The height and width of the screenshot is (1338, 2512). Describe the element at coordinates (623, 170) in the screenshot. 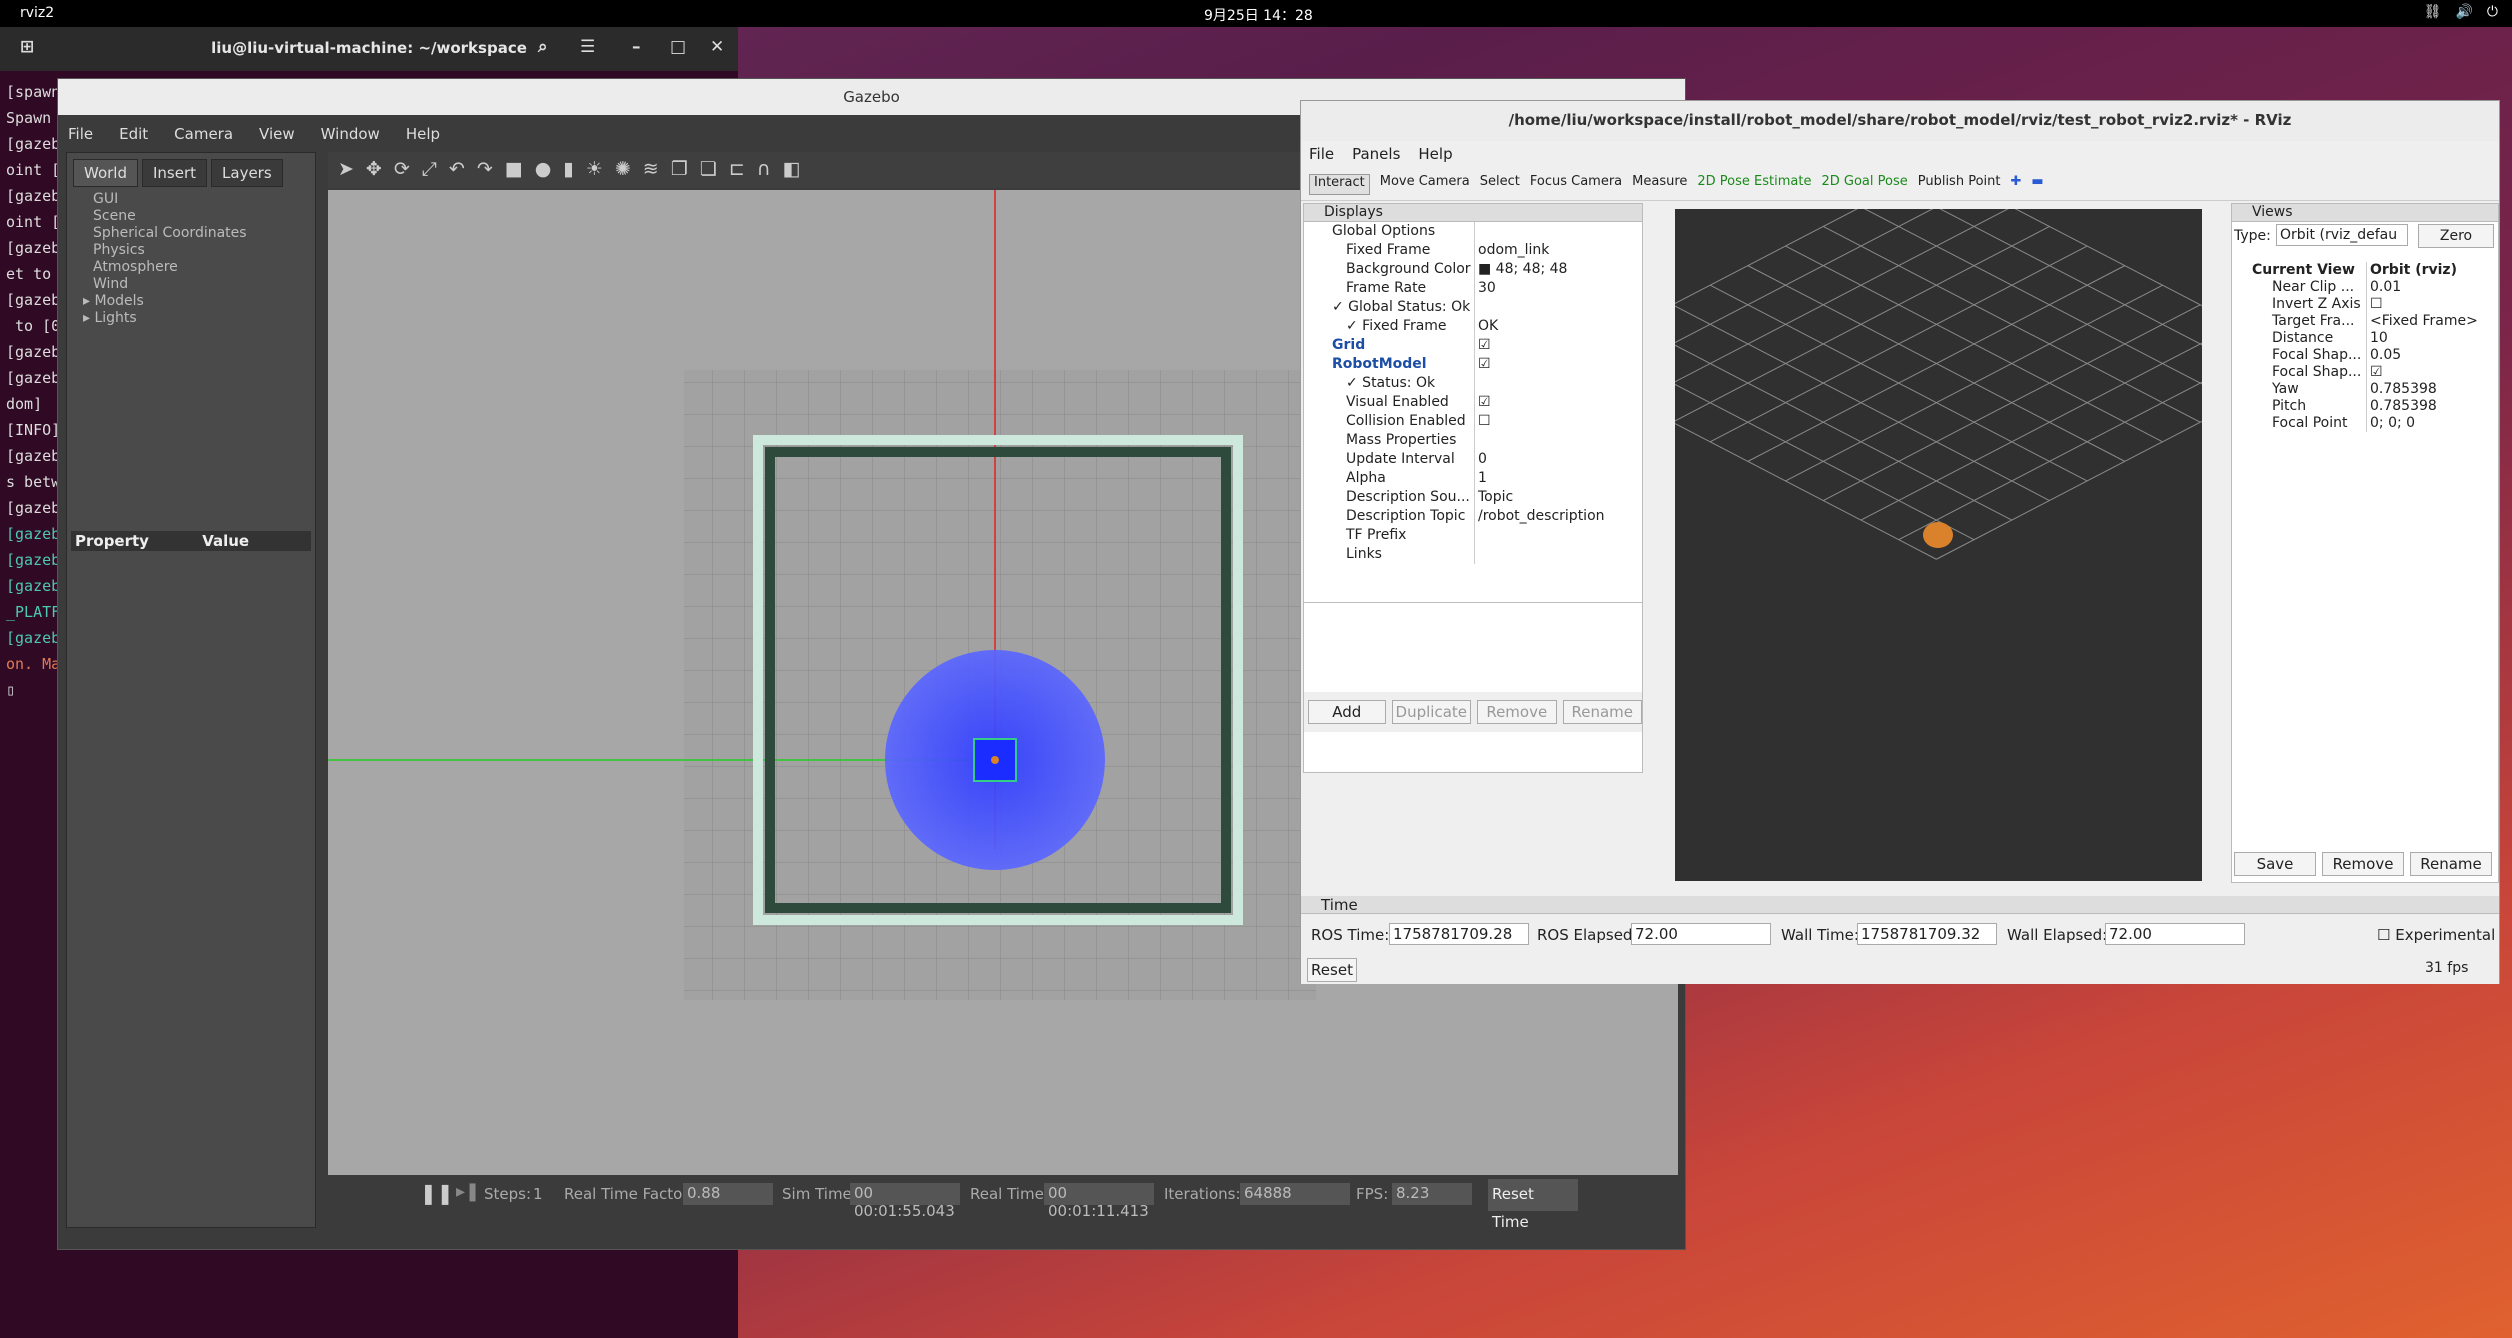

I see `spot-light-icon: ✺` at that location.